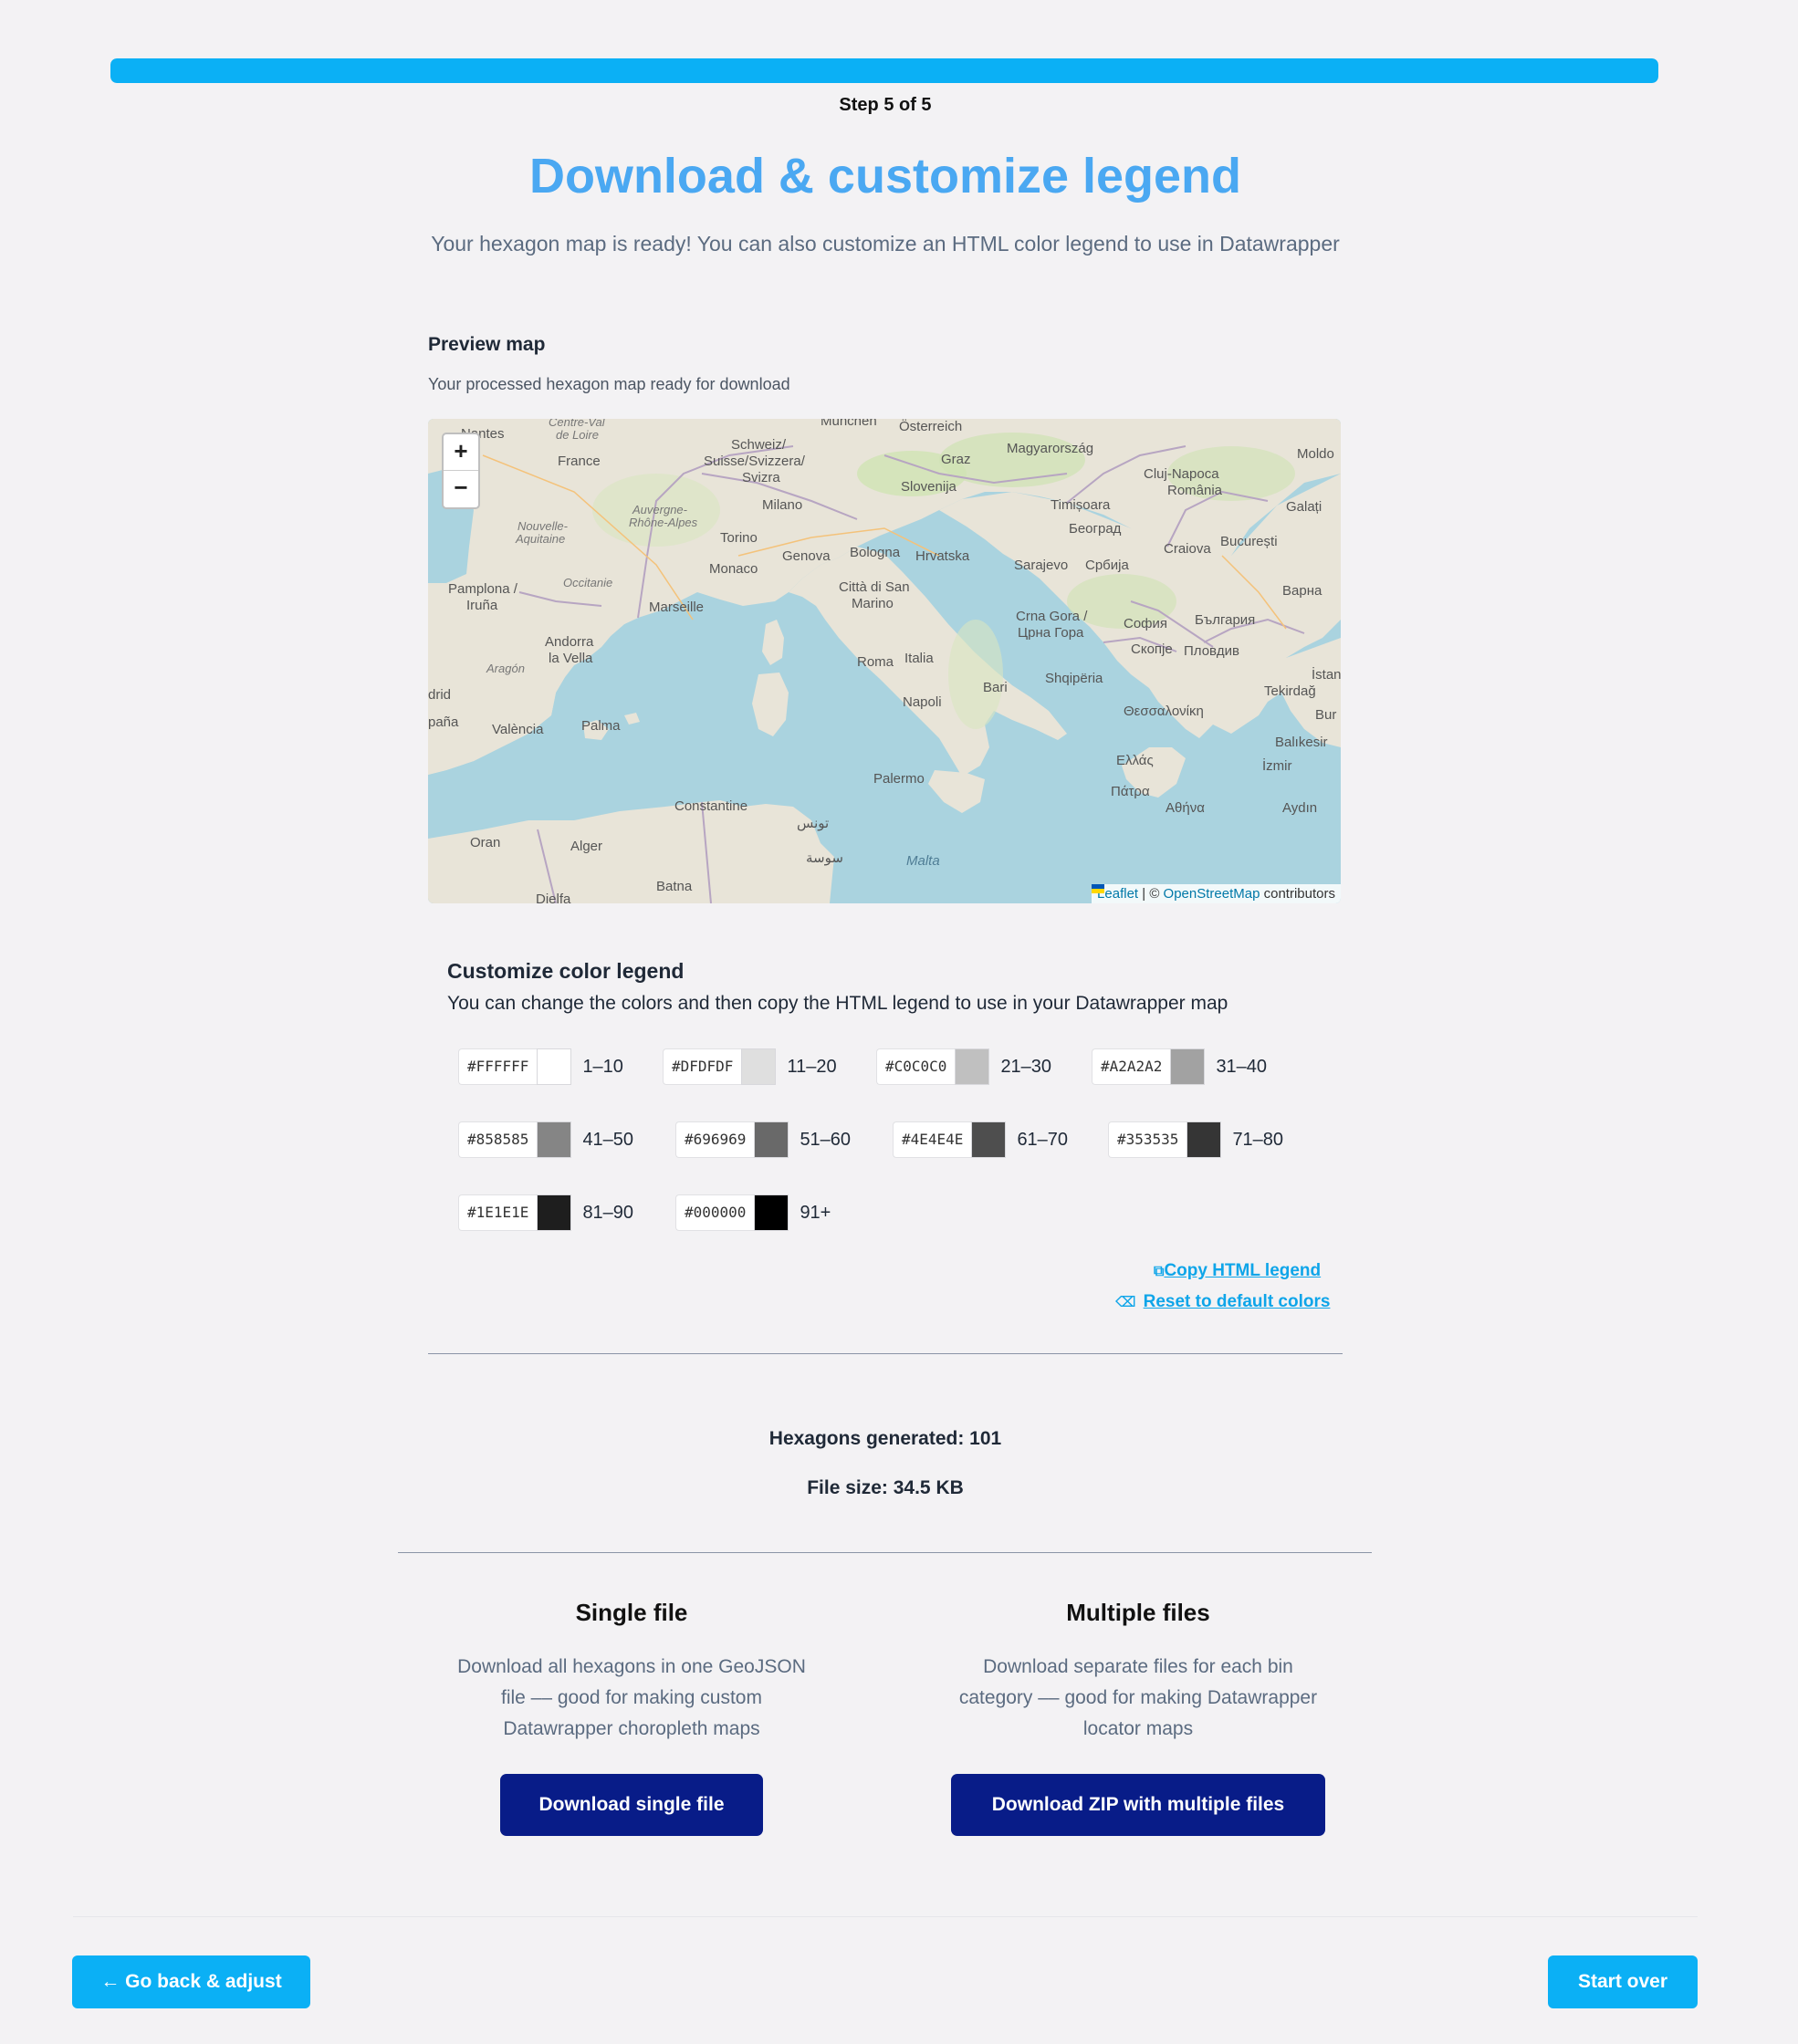 This screenshot has width=1798, height=2044. Describe the element at coordinates (1107, 565) in the screenshot. I see `map-label-srbija: Србија` at that location.